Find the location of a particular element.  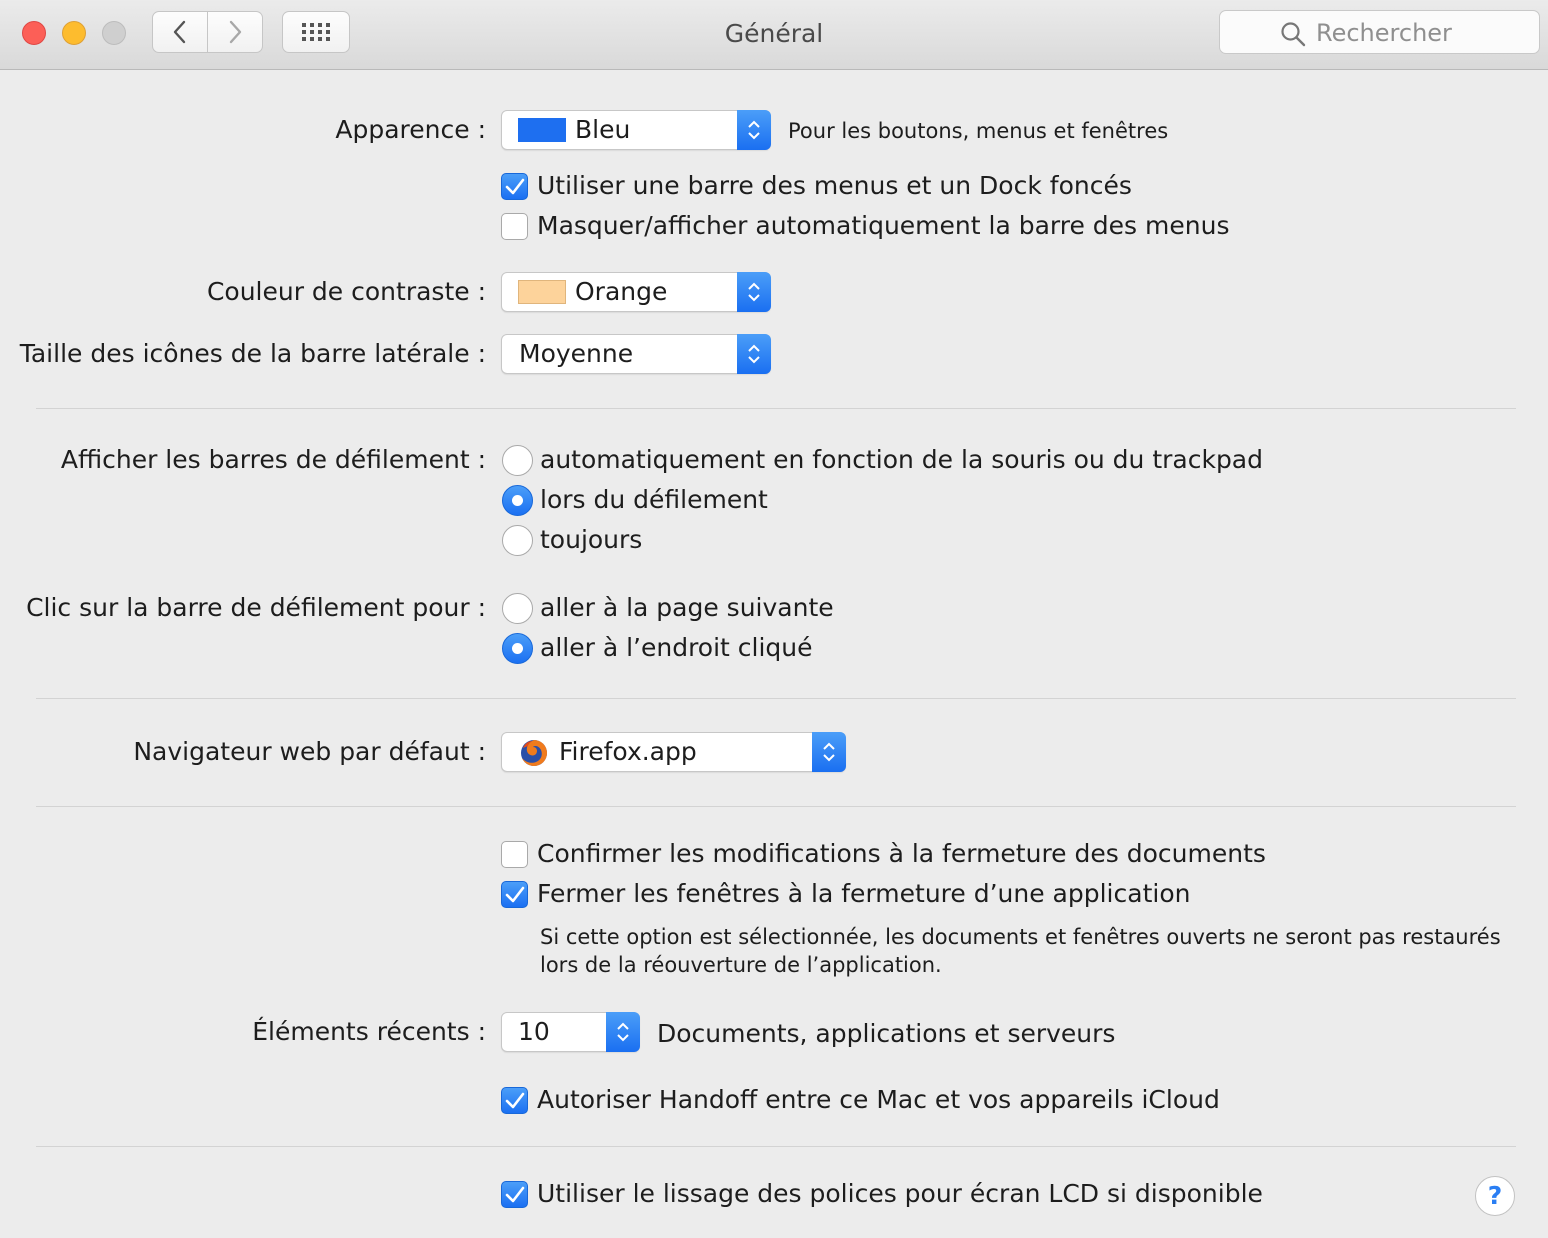

handoff-checkbox is located at coordinates (514, 1100).